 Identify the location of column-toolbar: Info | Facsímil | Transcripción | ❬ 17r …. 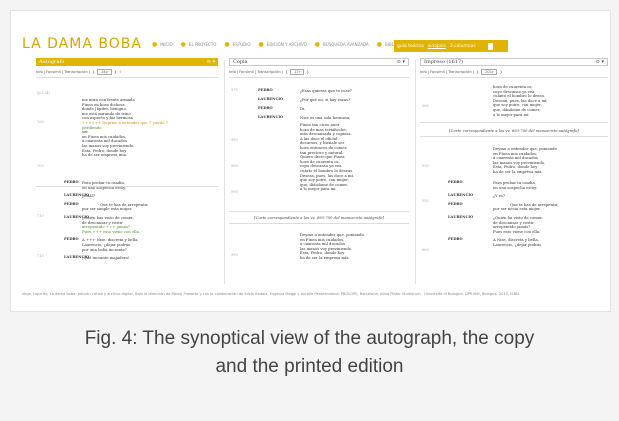
(319, 71).